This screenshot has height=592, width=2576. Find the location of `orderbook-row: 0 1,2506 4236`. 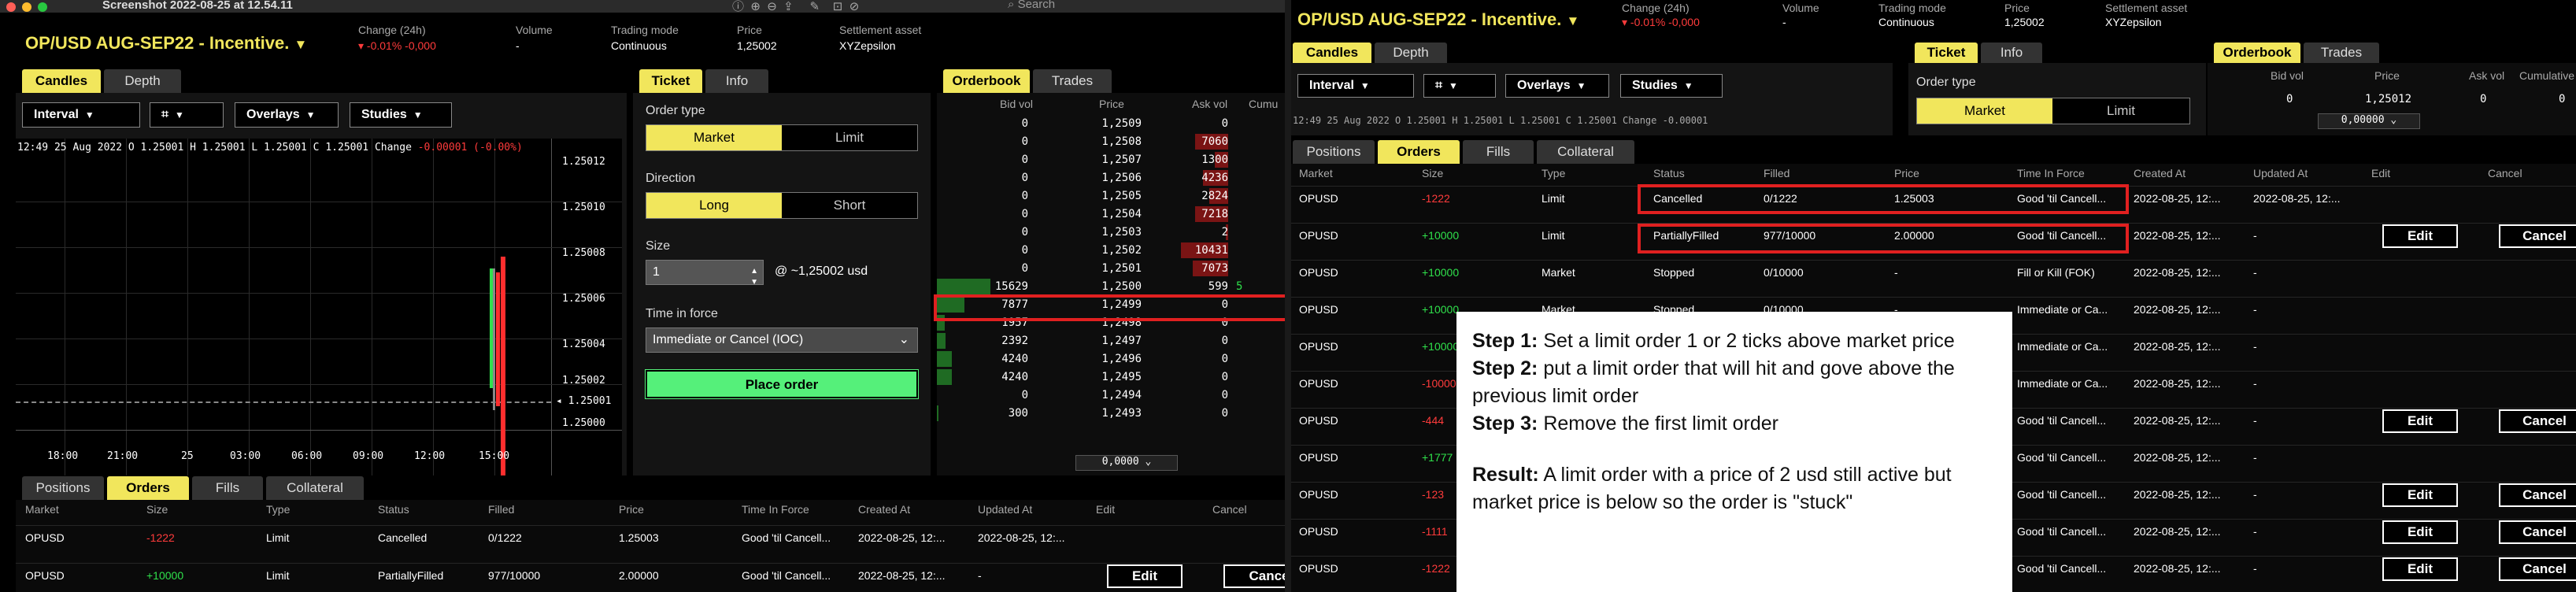

orderbook-row: 0 1,2506 4236 is located at coordinates (1102, 178).